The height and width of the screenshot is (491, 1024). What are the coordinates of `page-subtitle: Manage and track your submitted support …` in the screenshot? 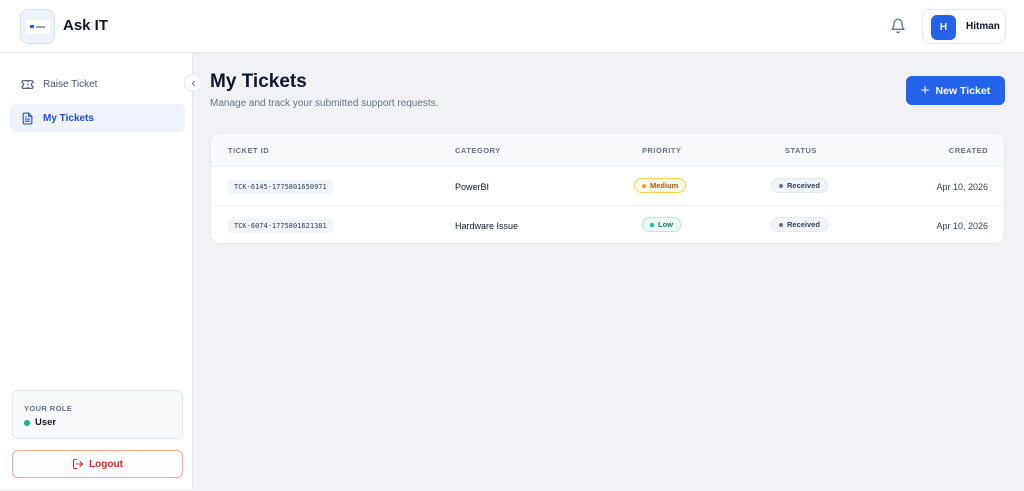 It's located at (324, 103).